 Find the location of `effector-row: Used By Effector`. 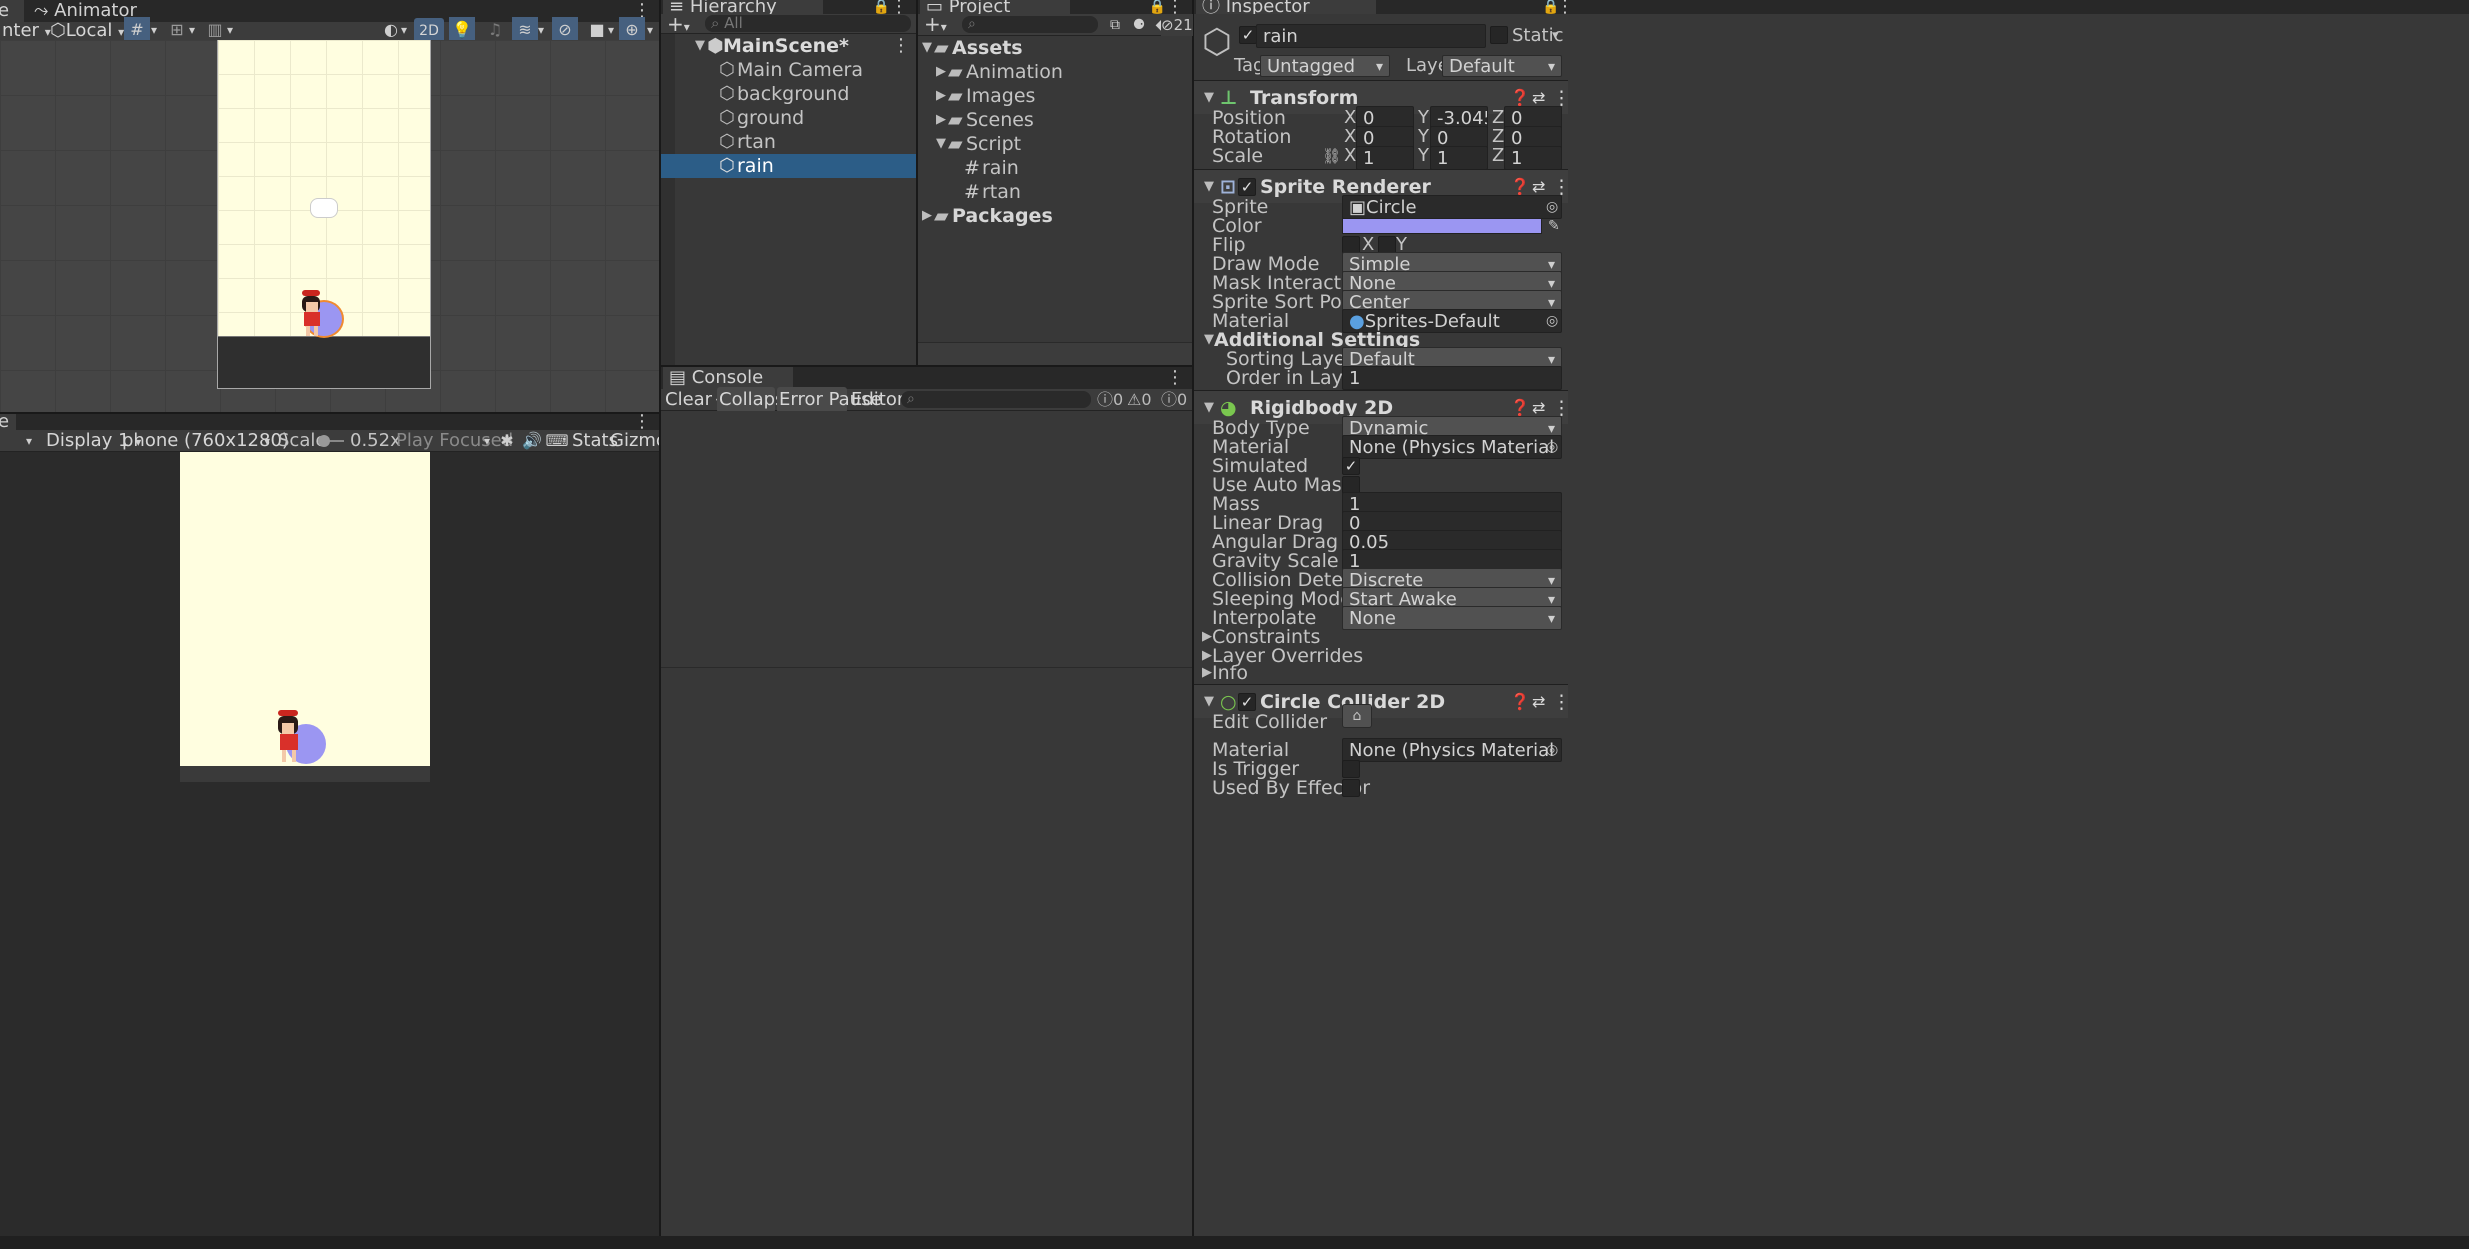

effector-row: Used By Effector is located at coordinates (1381, 788).